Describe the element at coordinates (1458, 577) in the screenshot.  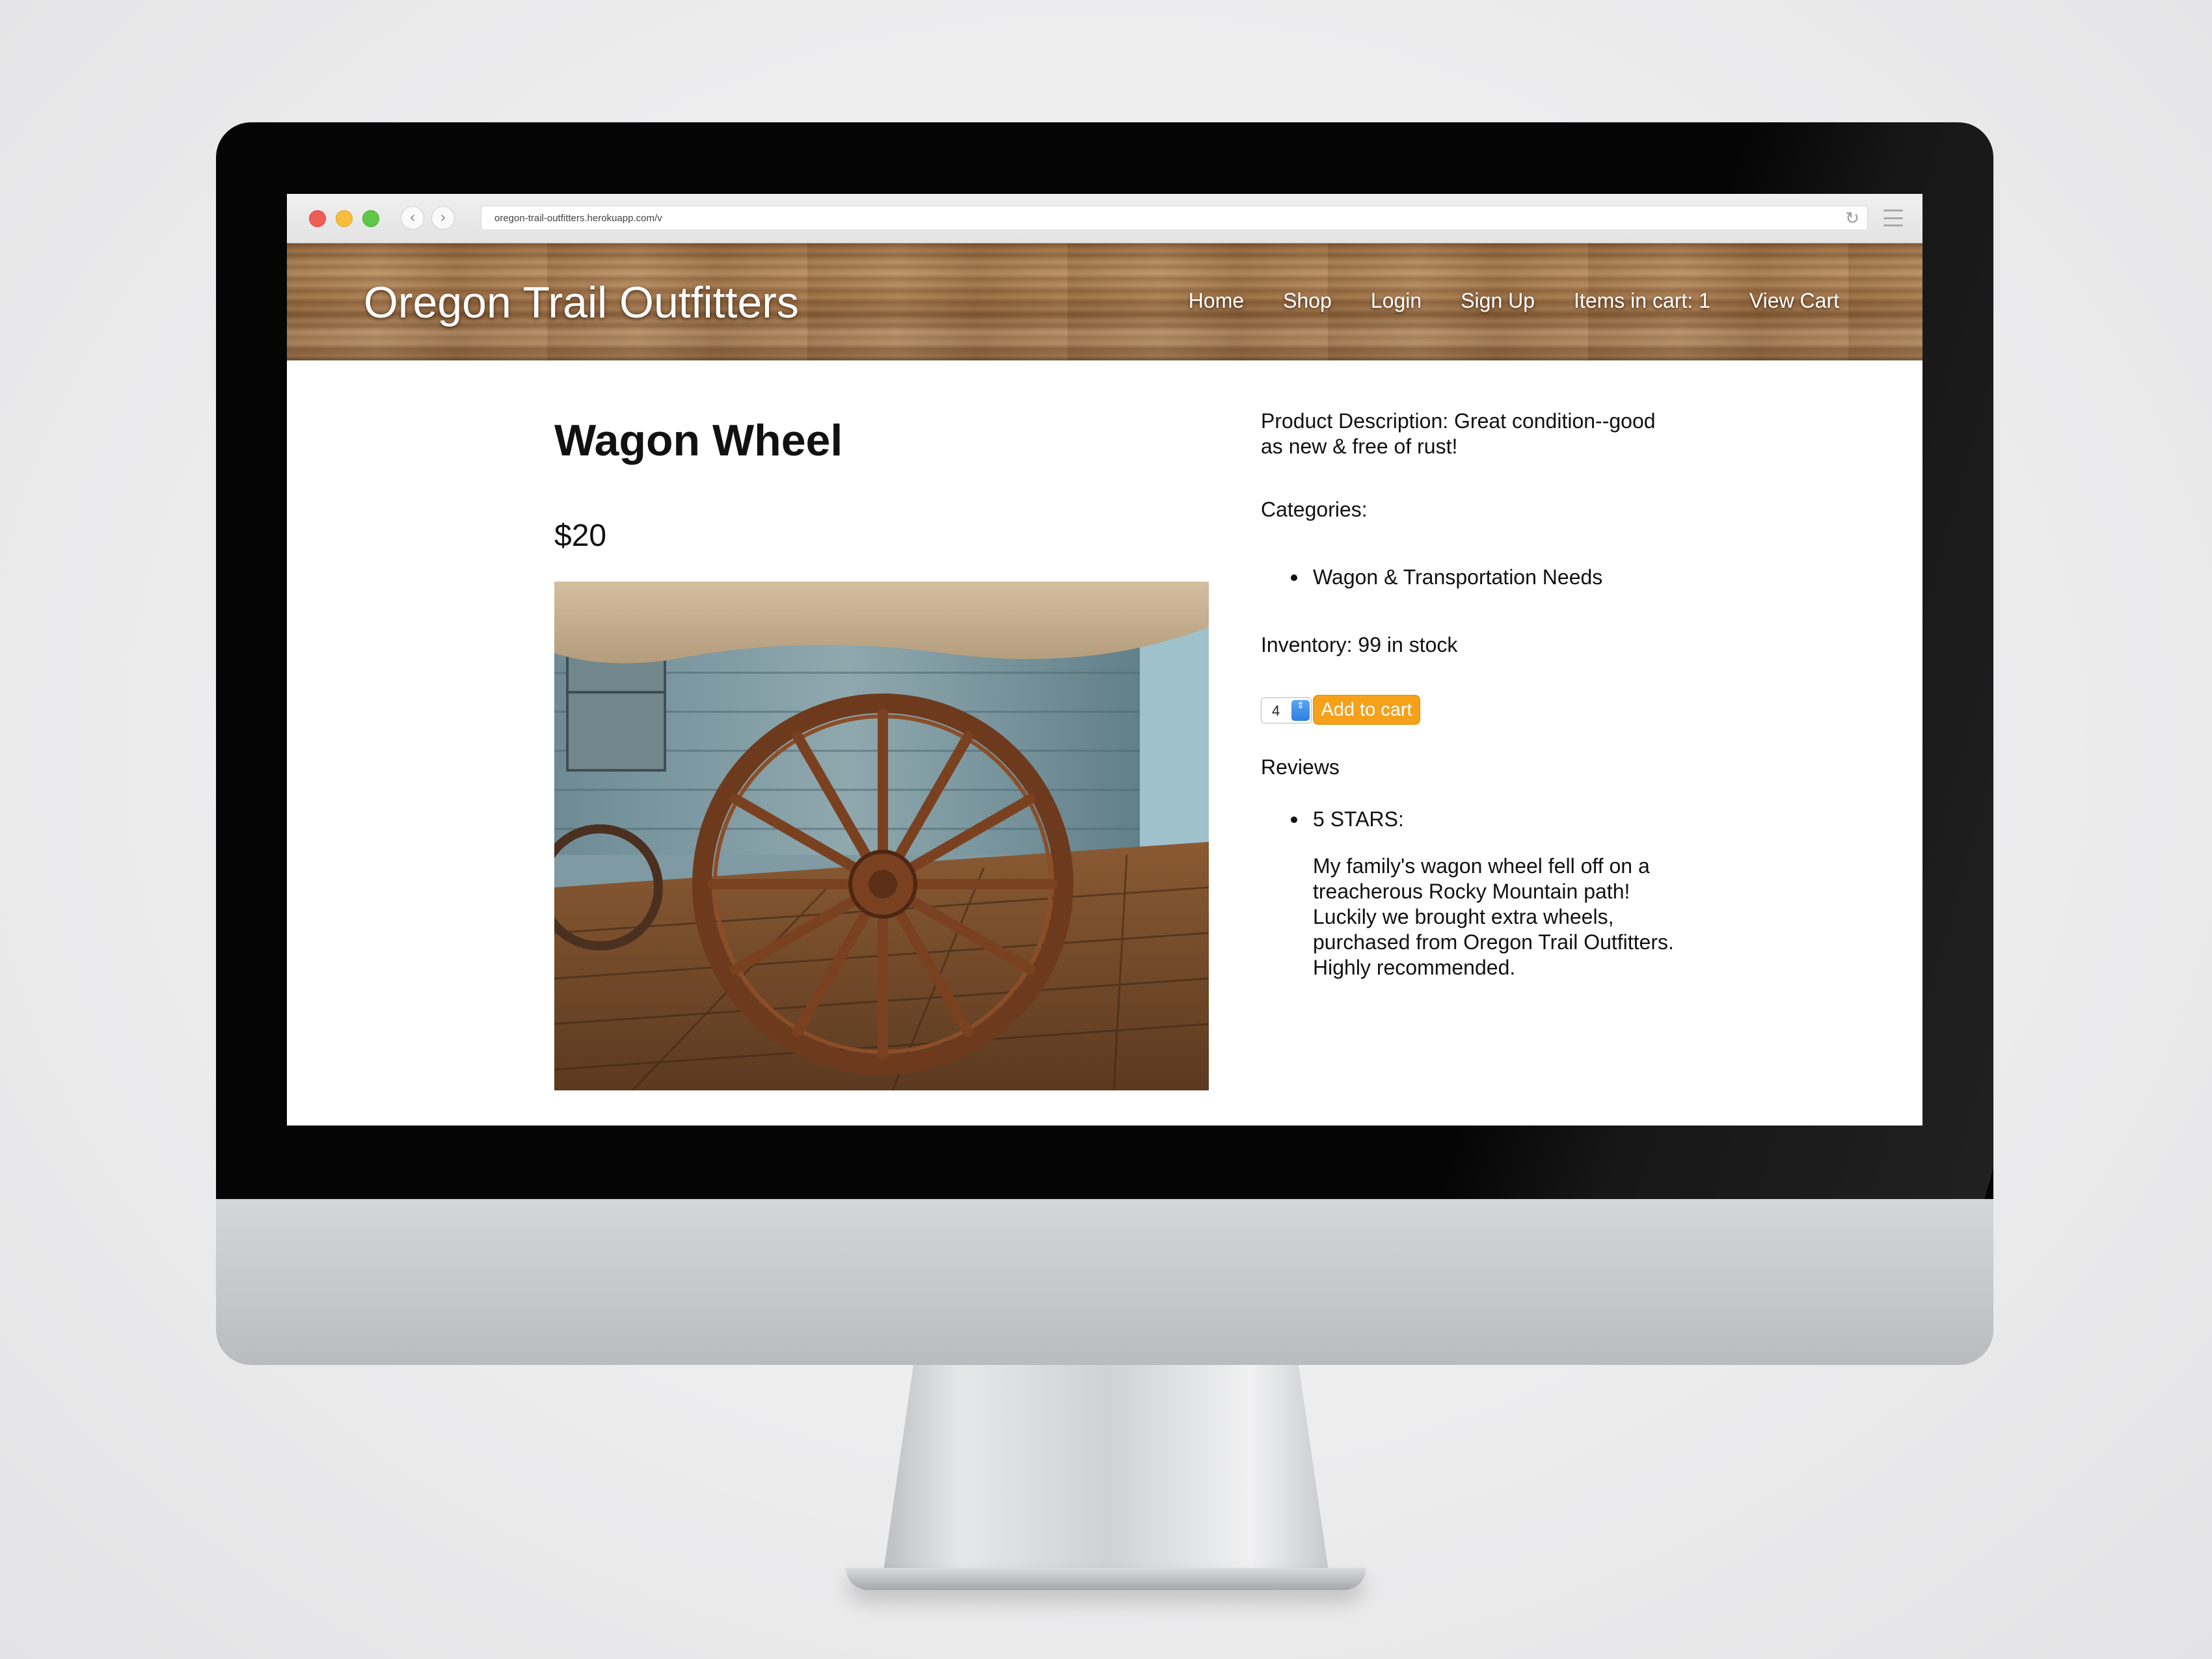
I see `category-item-label: Wagon & Transportation Needs` at that location.